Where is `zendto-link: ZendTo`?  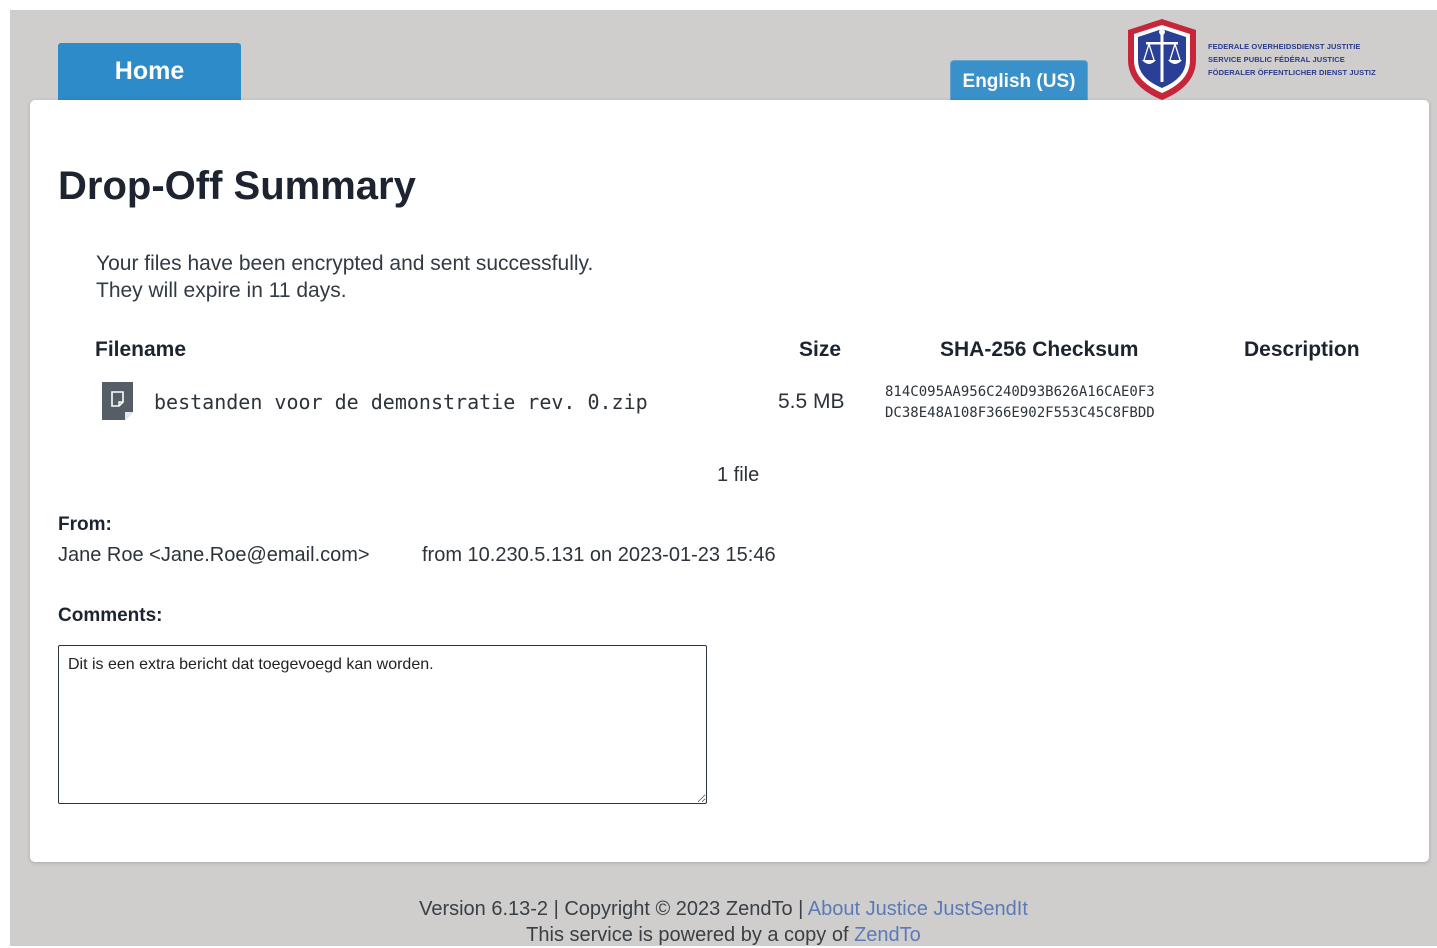 zendto-link: ZendTo is located at coordinates (887, 935).